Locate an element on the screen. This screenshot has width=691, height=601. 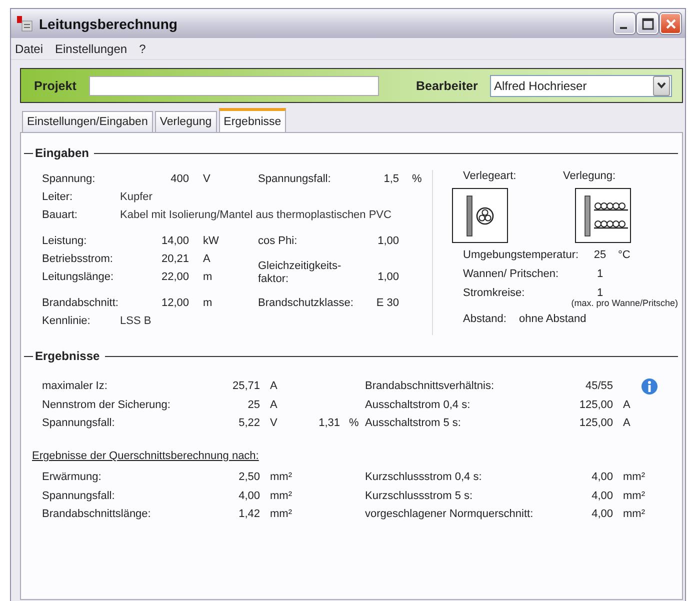
field-label: Leiter: is located at coordinates (58, 197).